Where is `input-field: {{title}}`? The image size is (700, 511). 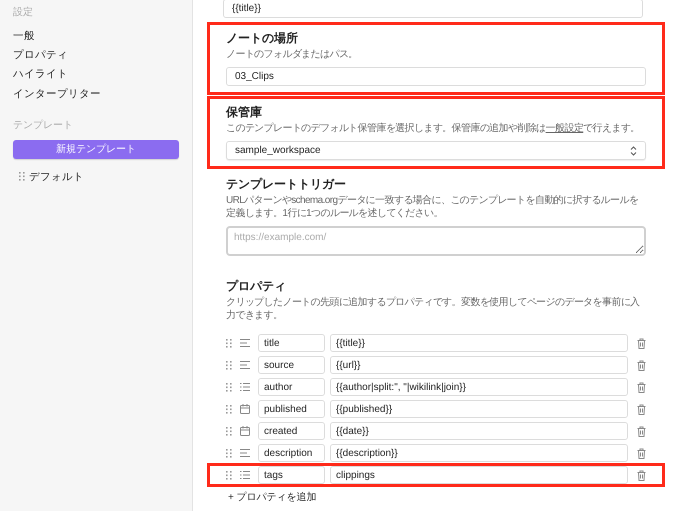
input-field: {{title}} is located at coordinates (433, 9).